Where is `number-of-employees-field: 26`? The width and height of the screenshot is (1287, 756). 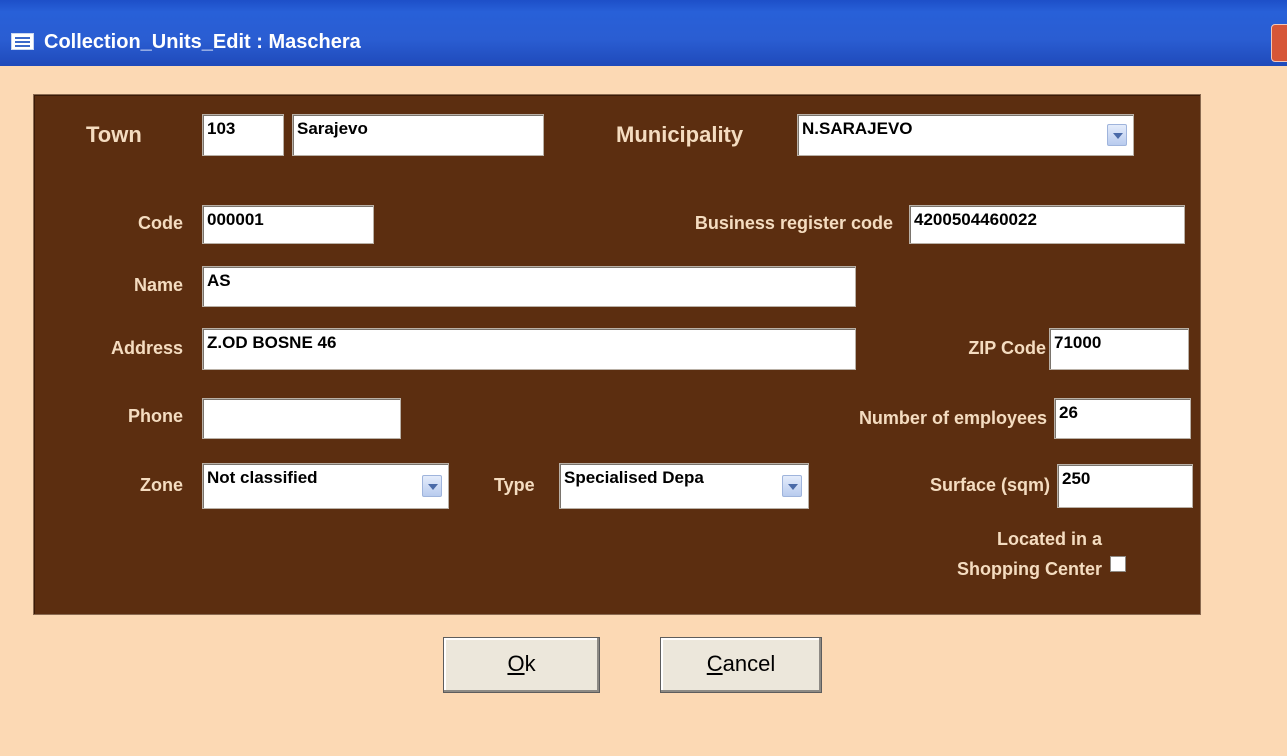 number-of-employees-field: 26 is located at coordinates (1122, 418).